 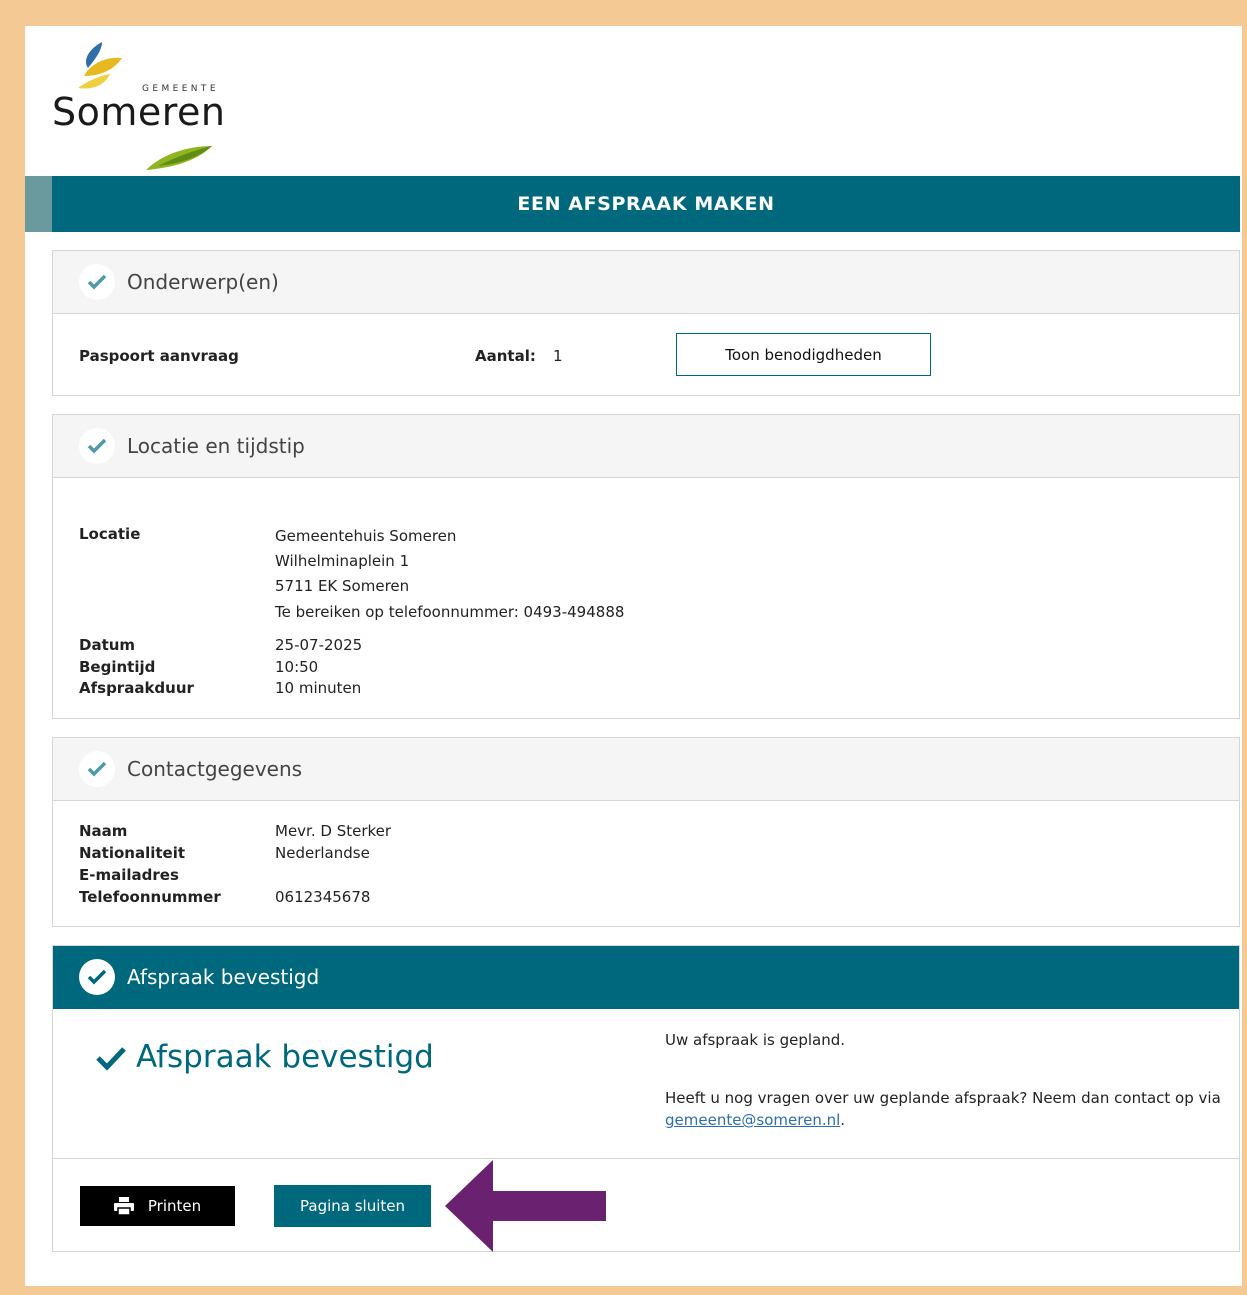 What do you see at coordinates (174, 1206) in the screenshot?
I see `print-button-label: Printen` at bounding box center [174, 1206].